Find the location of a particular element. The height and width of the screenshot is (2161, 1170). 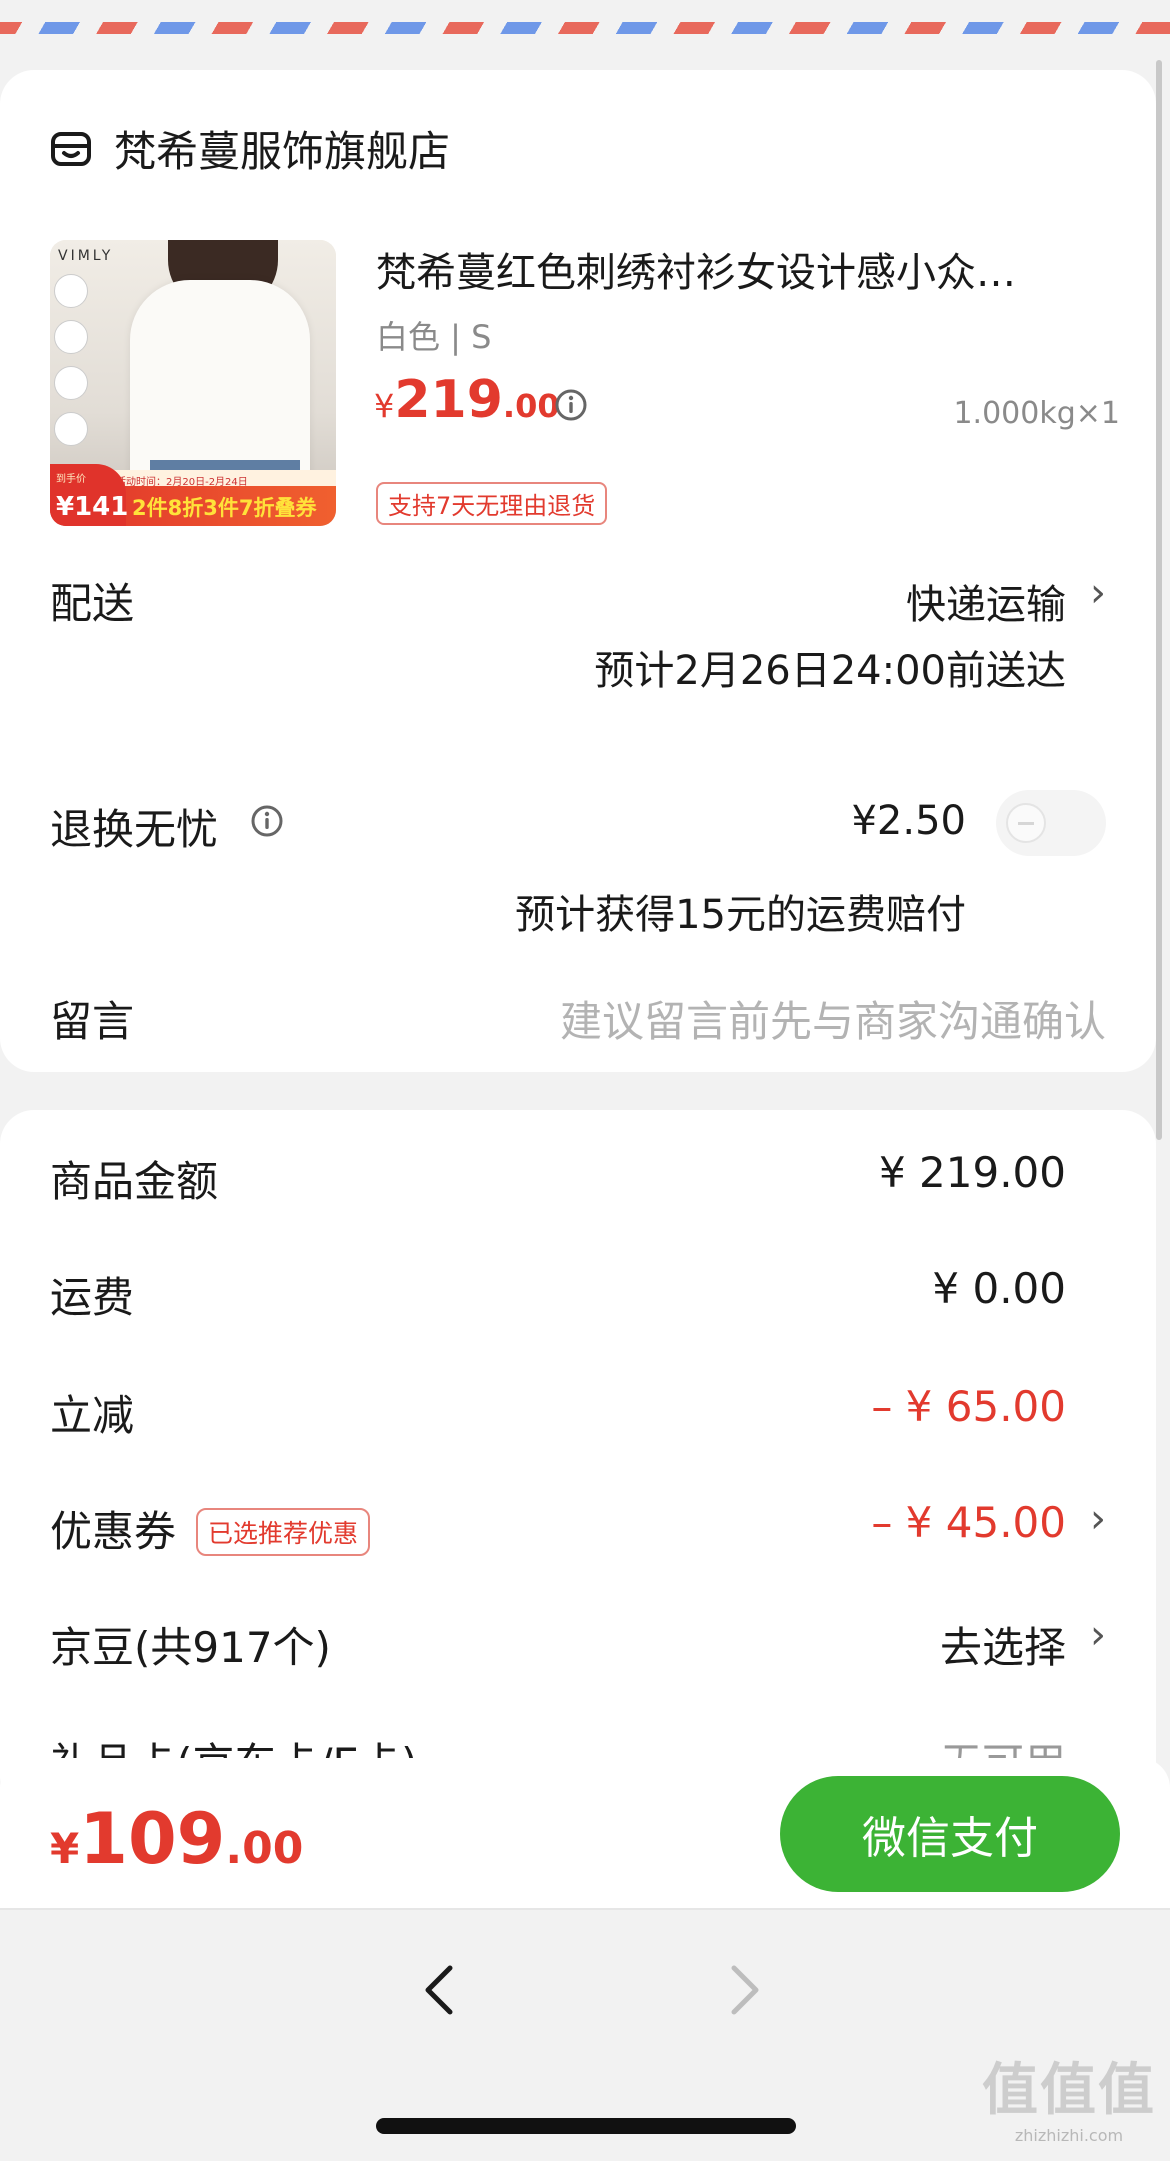

delivery-label: 配送 is located at coordinates (92, 603).